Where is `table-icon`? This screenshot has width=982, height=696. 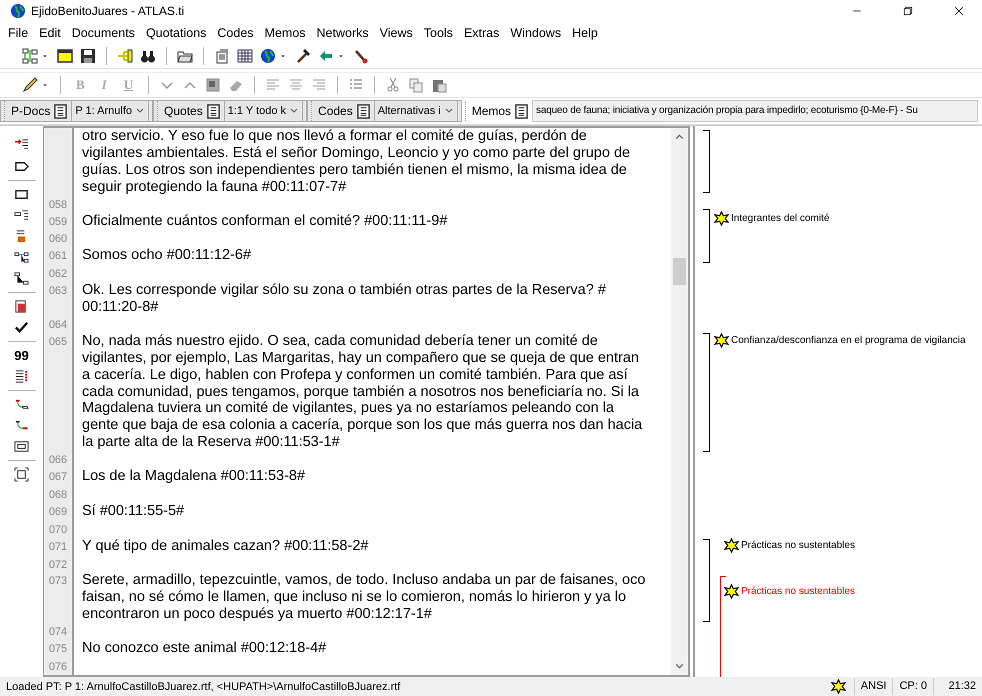
table-icon is located at coordinates (21, 376).